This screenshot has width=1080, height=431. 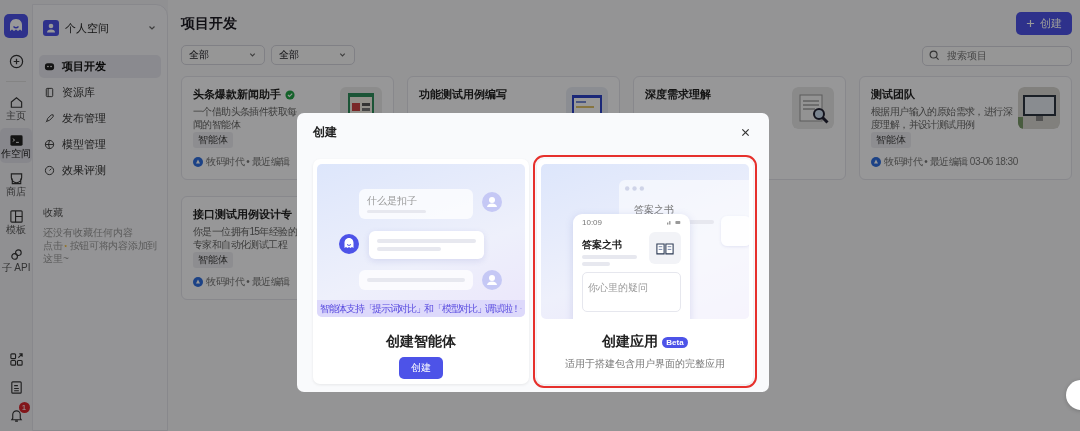 I want to click on rail-item: 作空间, so click(x=16, y=145).